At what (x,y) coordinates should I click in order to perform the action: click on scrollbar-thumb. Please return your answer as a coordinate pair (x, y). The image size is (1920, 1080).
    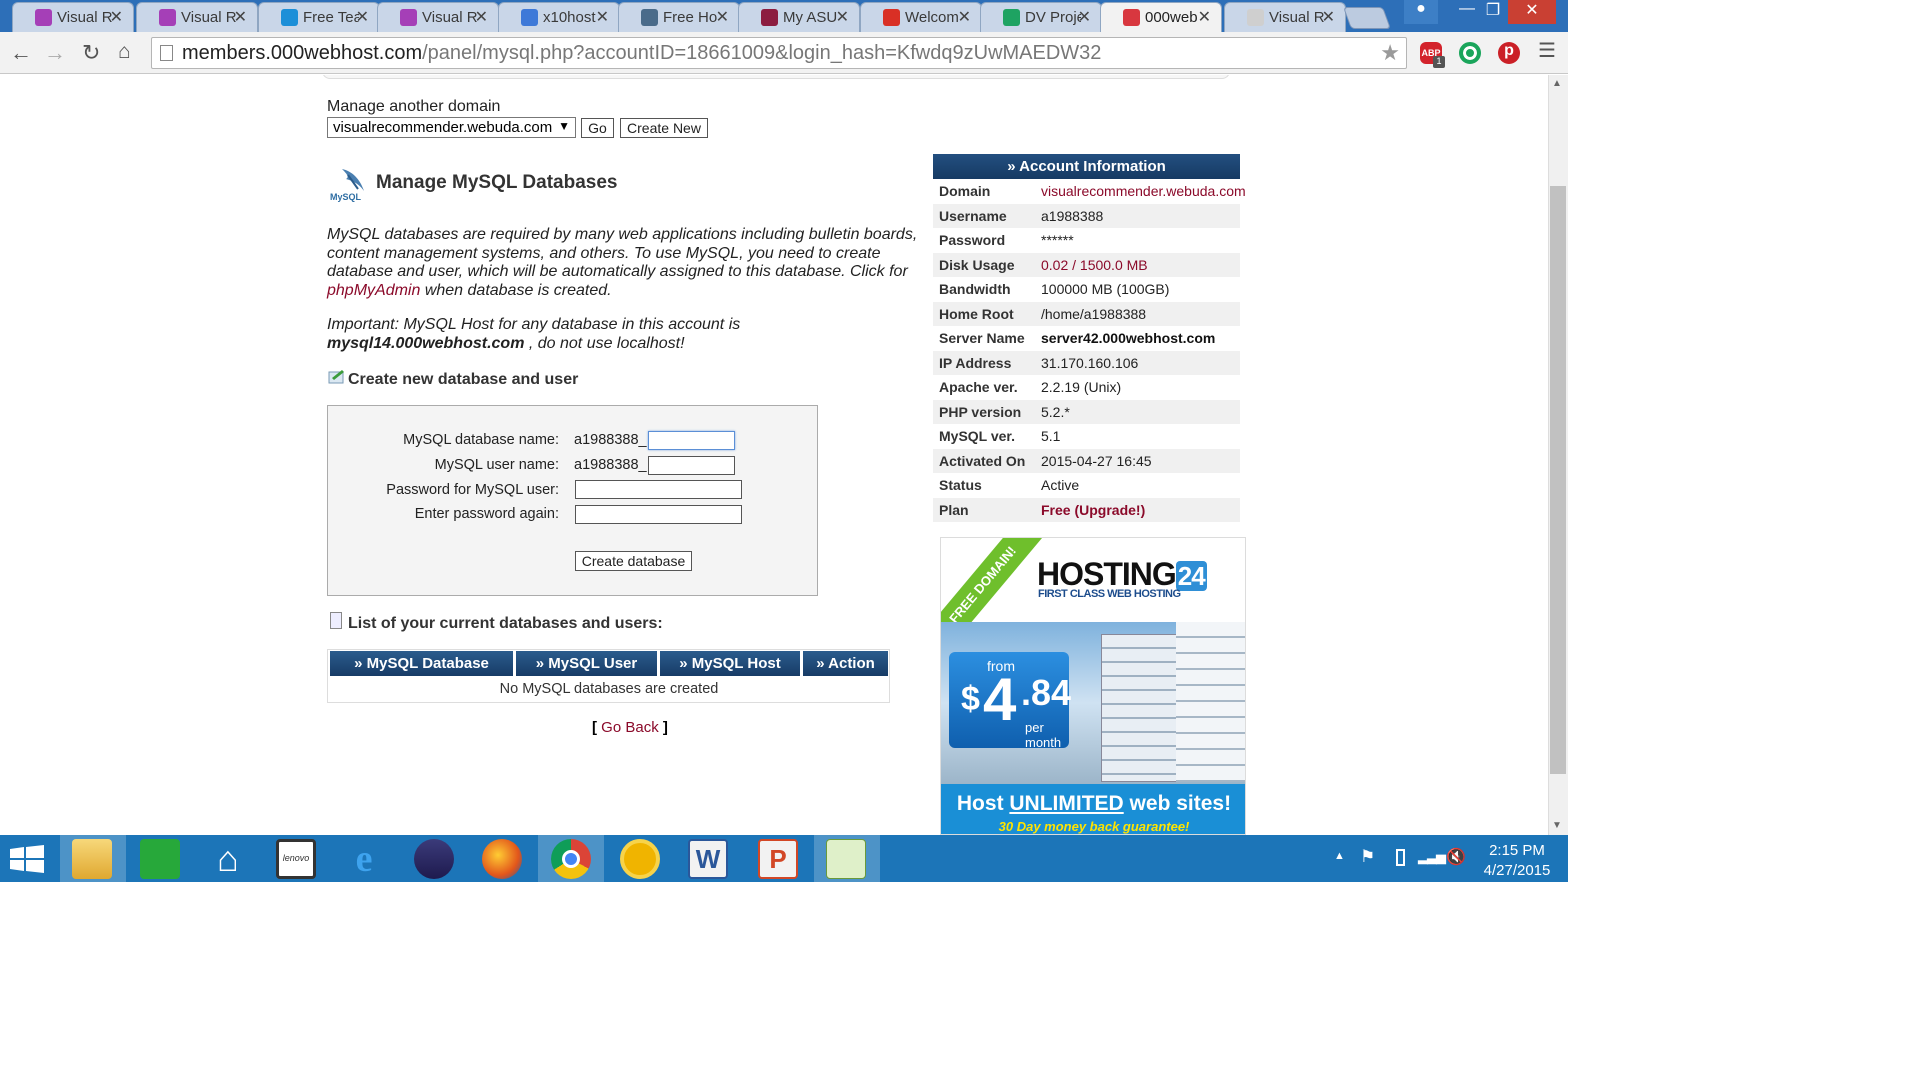
    Looking at the image, I should click on (1558, 480).